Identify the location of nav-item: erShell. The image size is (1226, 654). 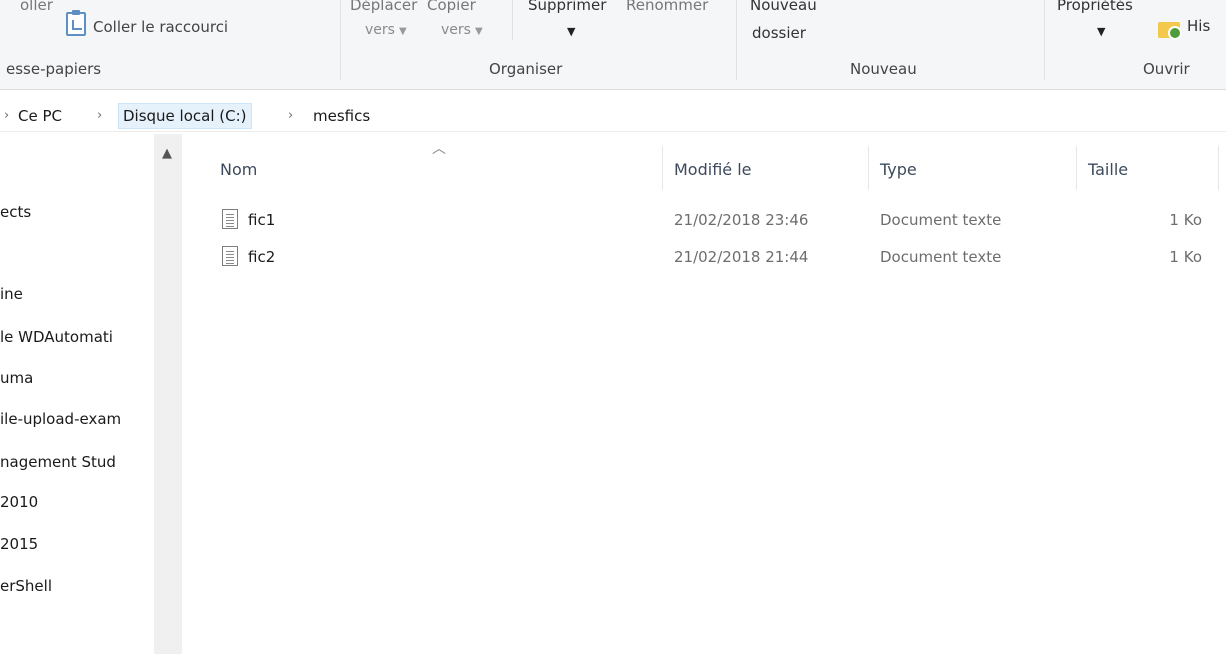
(77, 586).